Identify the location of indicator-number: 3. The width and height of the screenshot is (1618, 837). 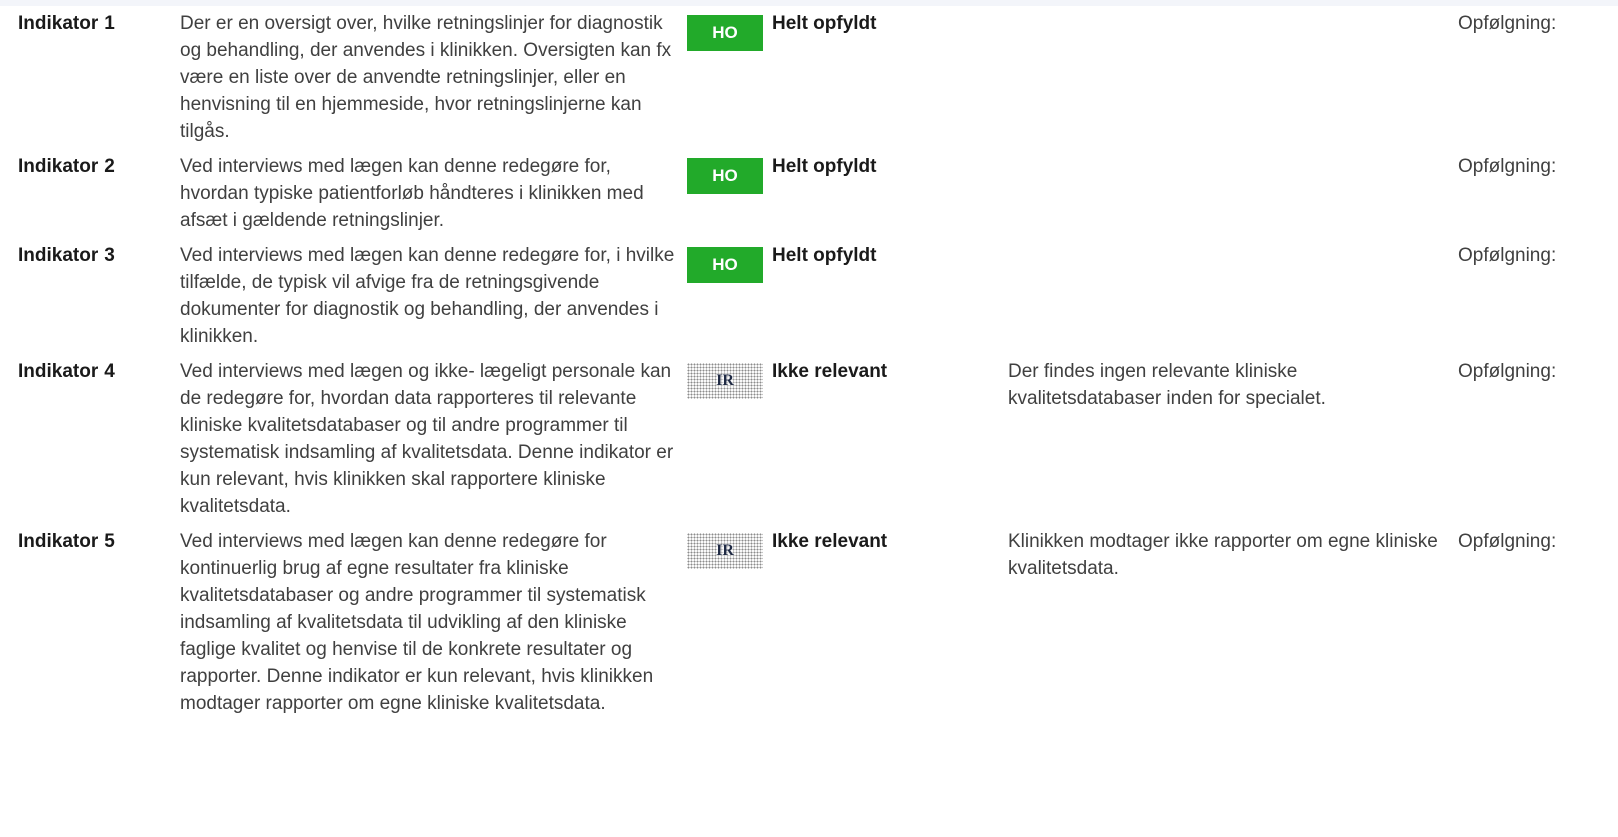
(109, 255).